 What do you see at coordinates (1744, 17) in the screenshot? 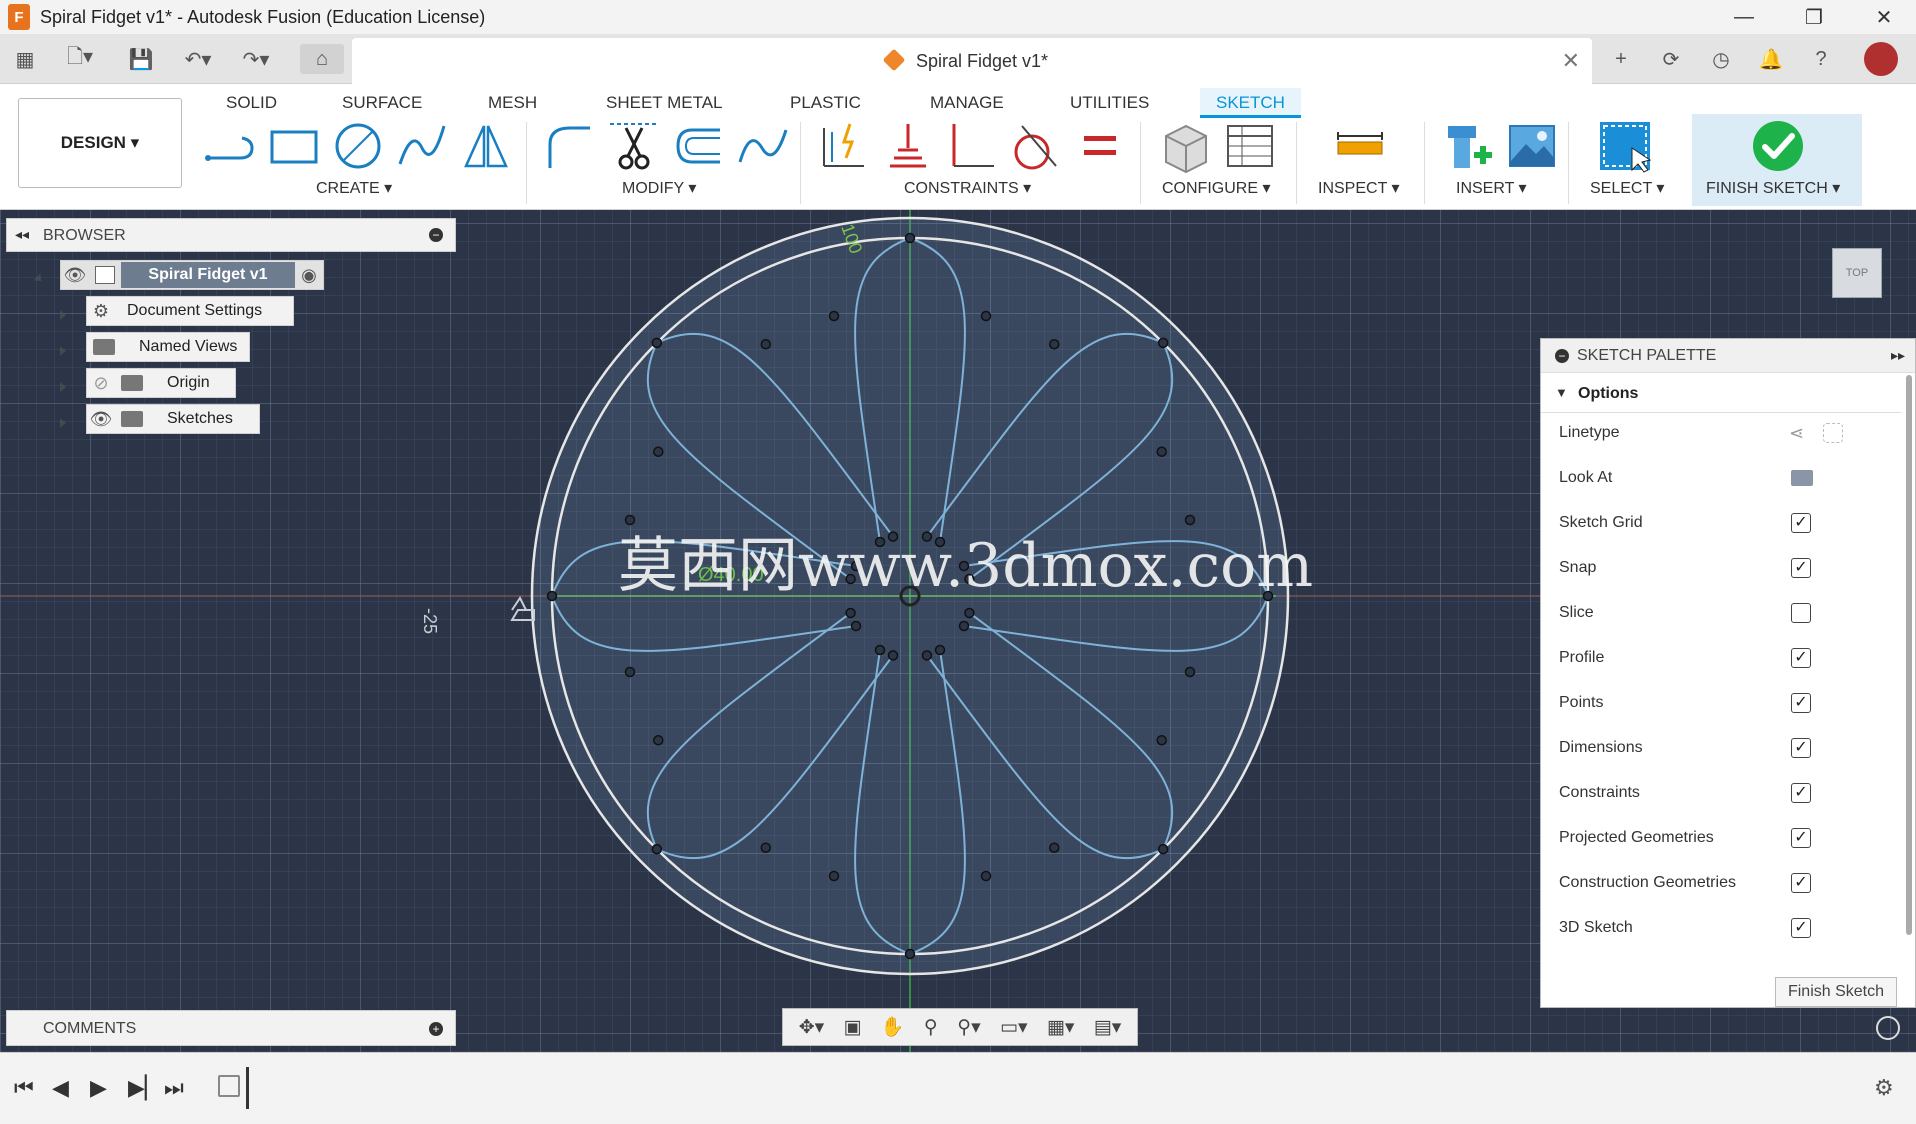
I see `minimize-button: —` at bounding box center [1744, 17].